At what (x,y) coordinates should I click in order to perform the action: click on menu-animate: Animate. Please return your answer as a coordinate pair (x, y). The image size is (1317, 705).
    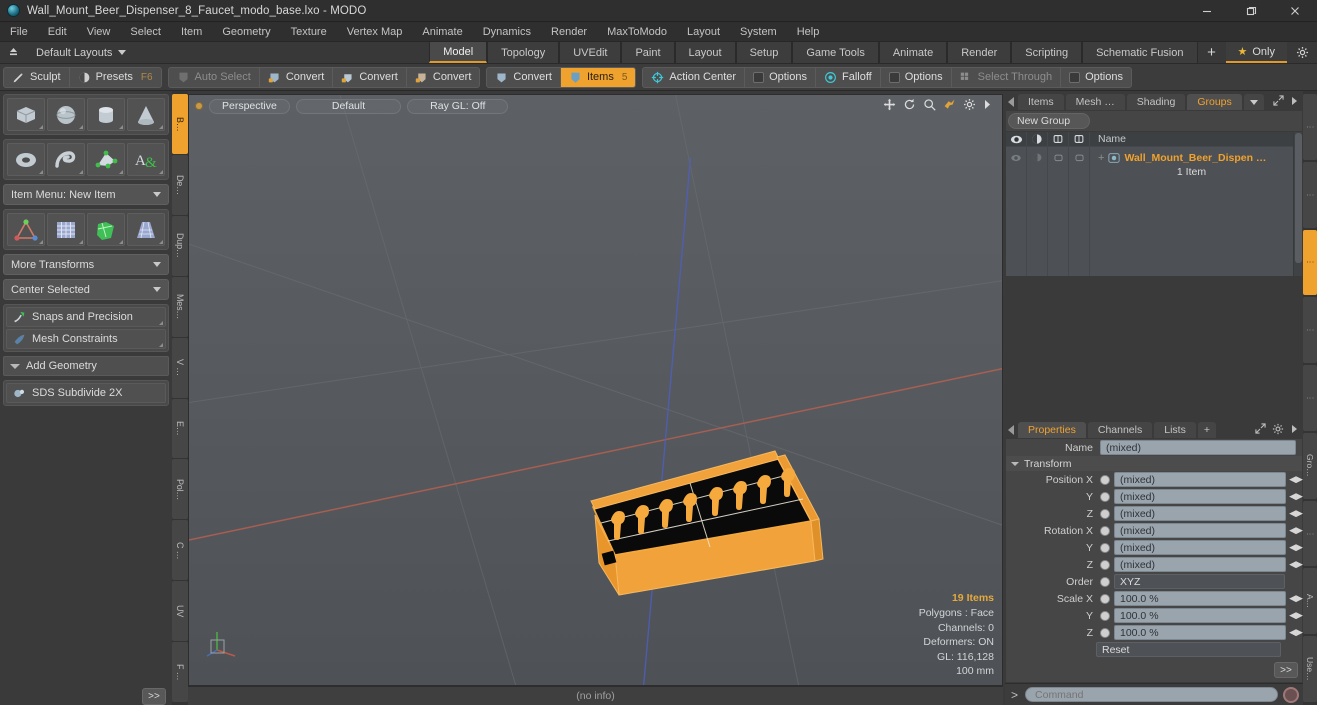
    Looking at the image, I should click on (442, 32).